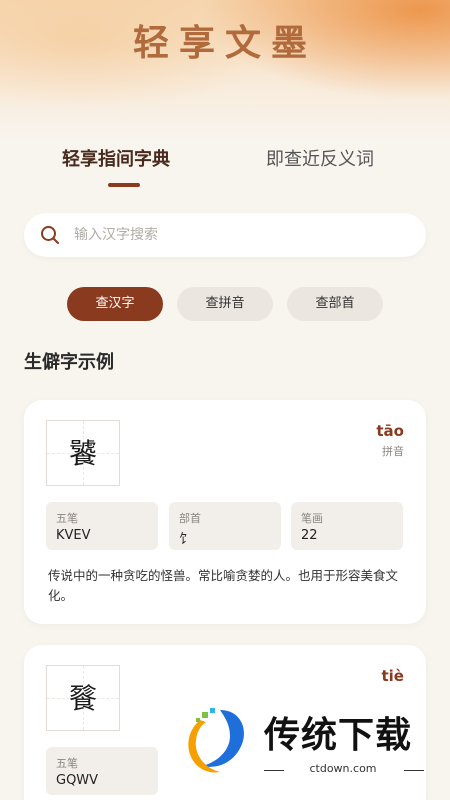 This screenshot has width=450, height=800. I want to click on tab-bar: 轻享指间字典 即查近反义词, so click(225, 170).